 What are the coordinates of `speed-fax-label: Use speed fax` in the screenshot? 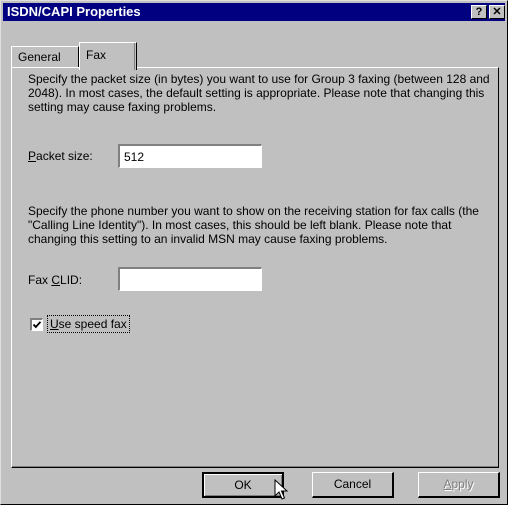 It's located at (88, 324).